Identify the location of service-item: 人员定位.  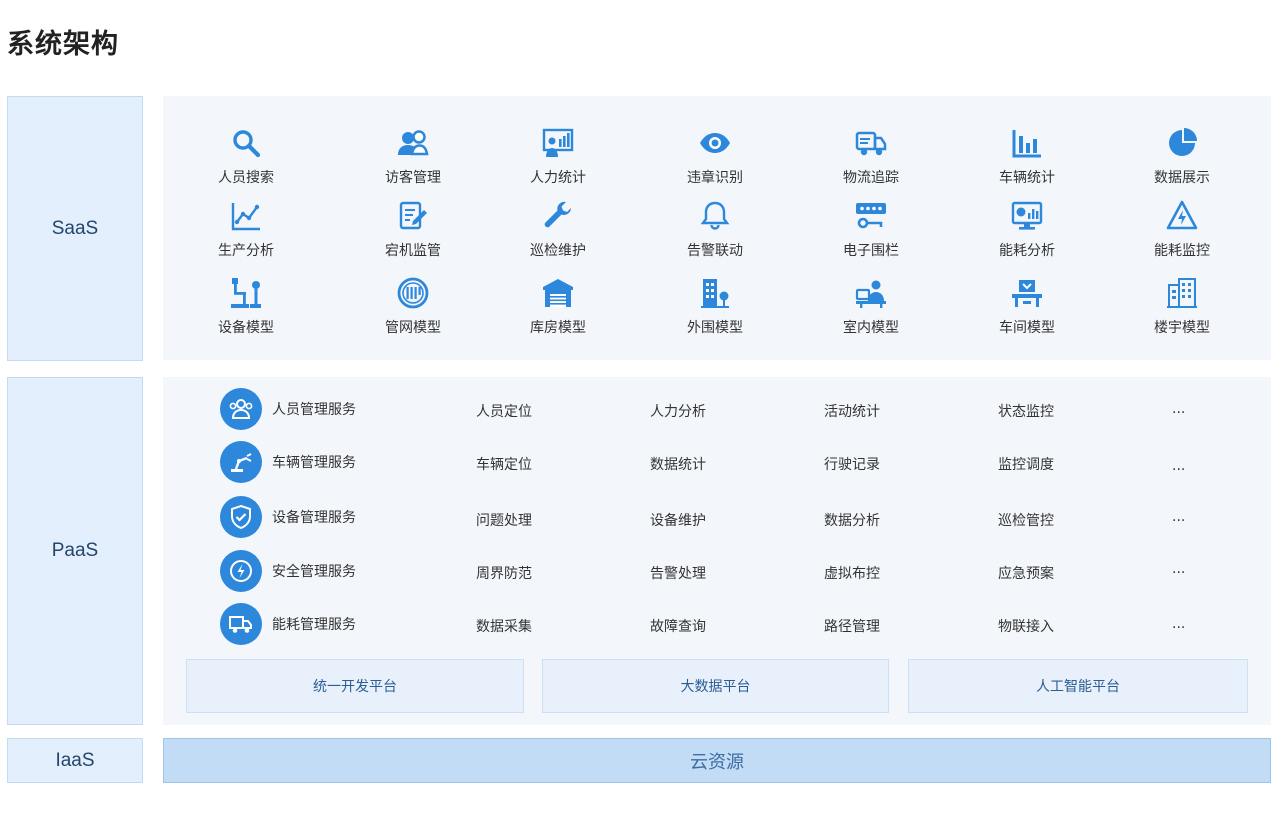
(504, 411).